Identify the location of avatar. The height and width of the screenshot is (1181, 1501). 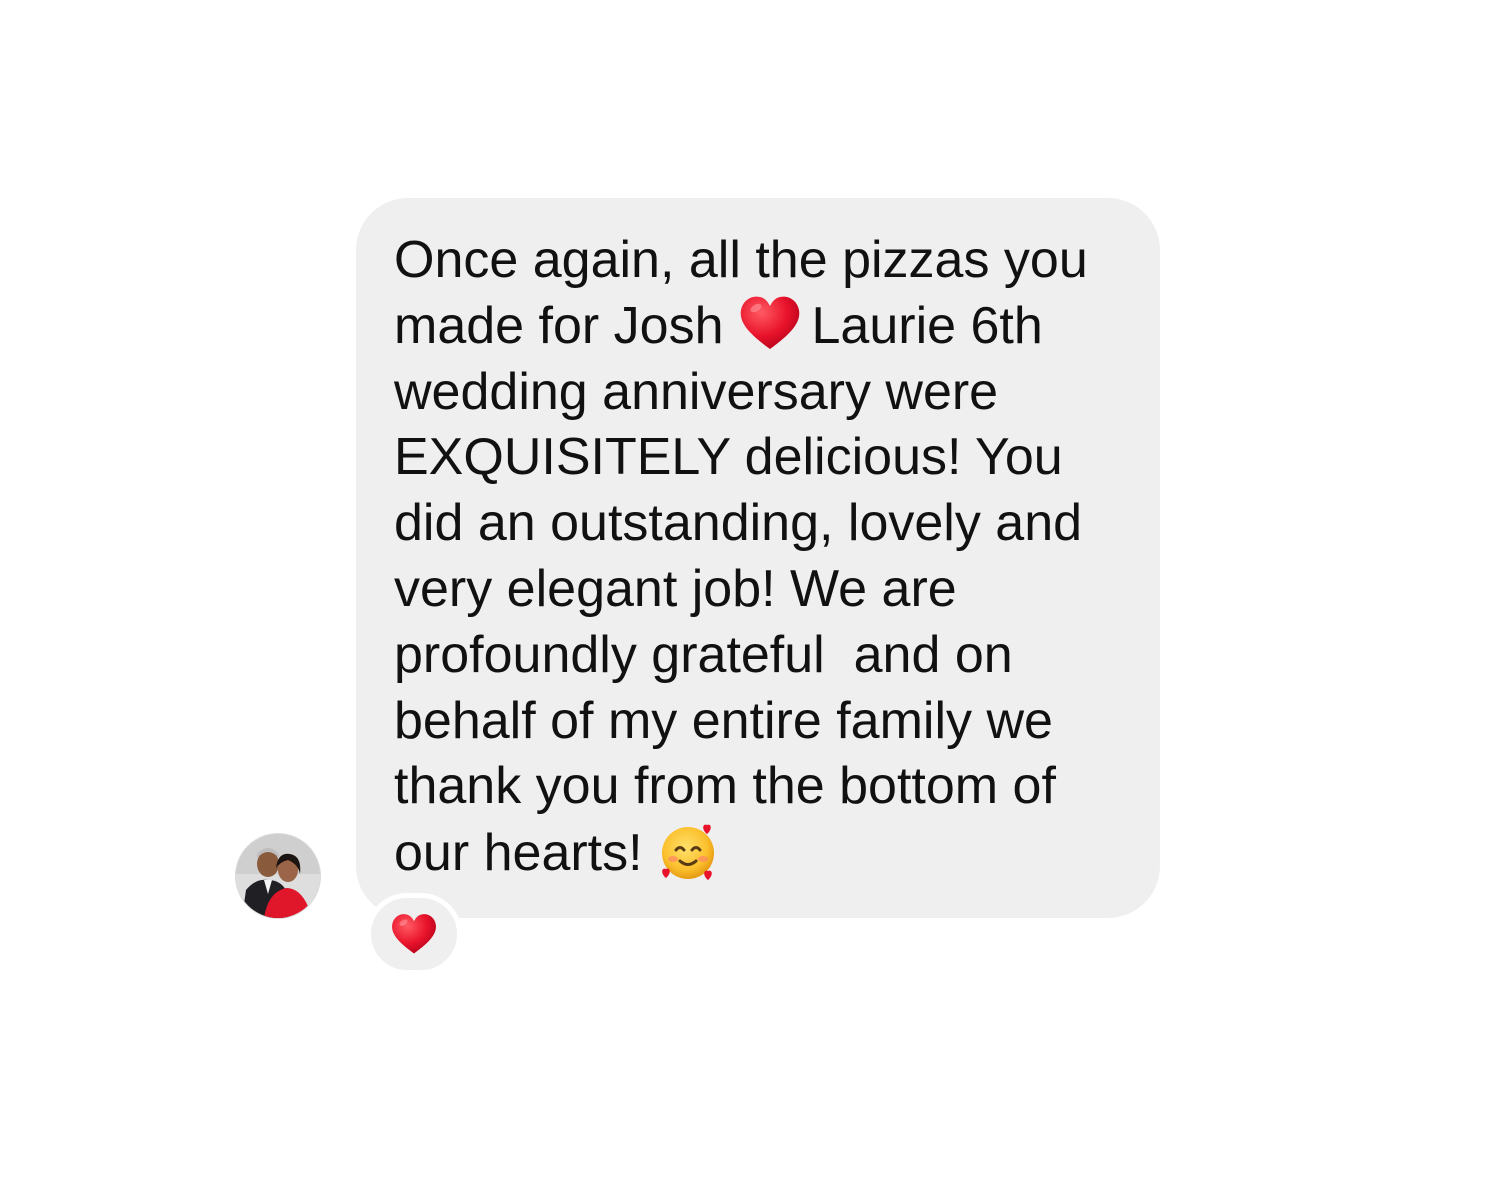
(278, 876).